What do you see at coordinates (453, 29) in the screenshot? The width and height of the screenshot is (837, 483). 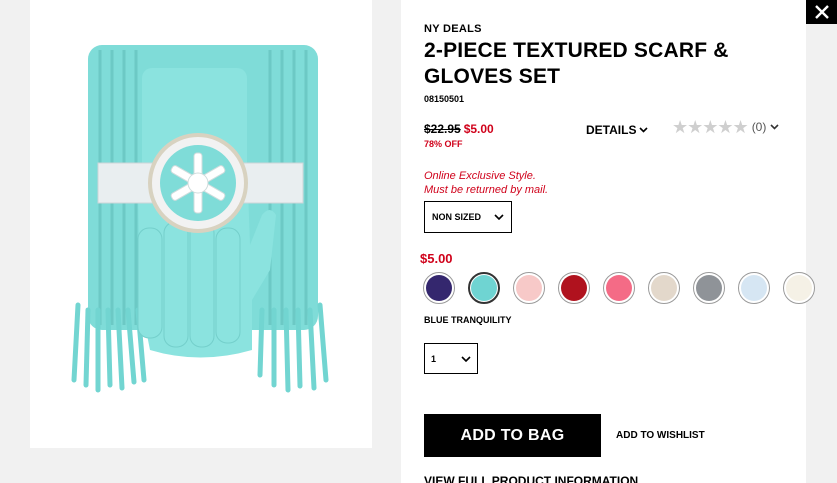 I see `breadcrumb: NY DEALS` at bounding box center [453, 29].